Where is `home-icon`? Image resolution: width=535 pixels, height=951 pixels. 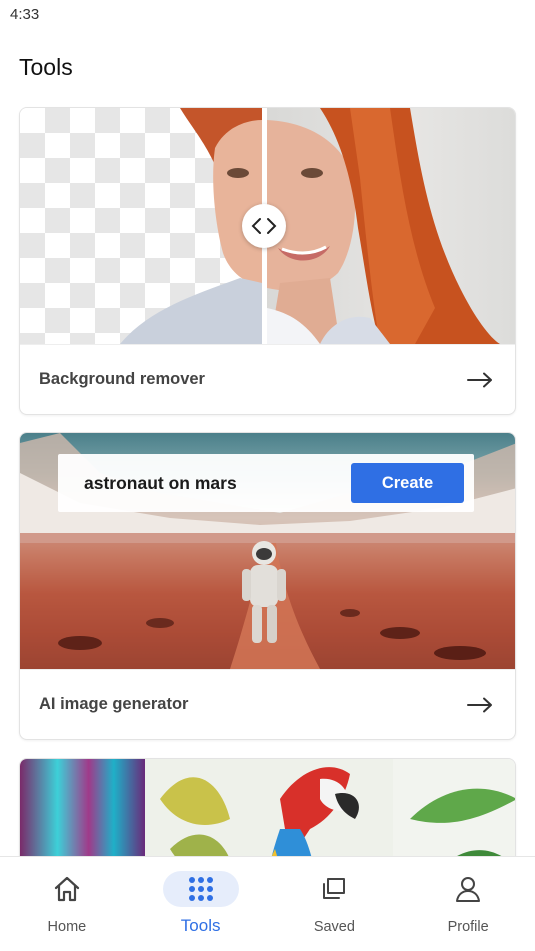 home-icon is located at coordinates (66, 889).